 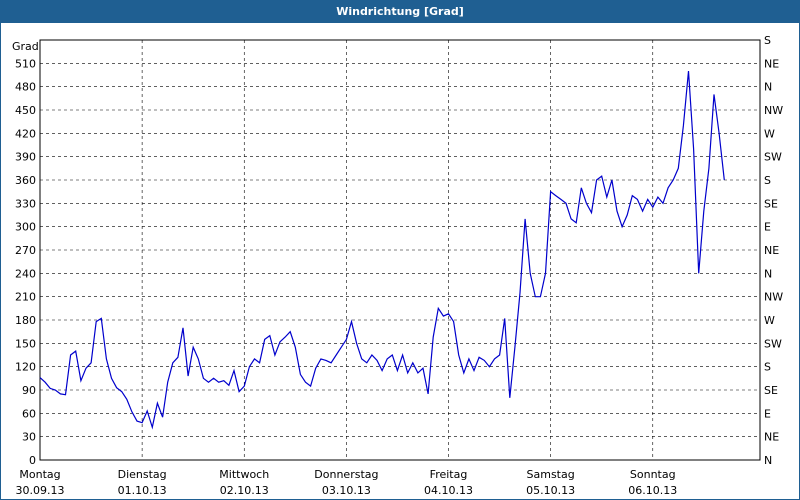 I want to click on y-tick-label: 0, so click(x=32, y=460).